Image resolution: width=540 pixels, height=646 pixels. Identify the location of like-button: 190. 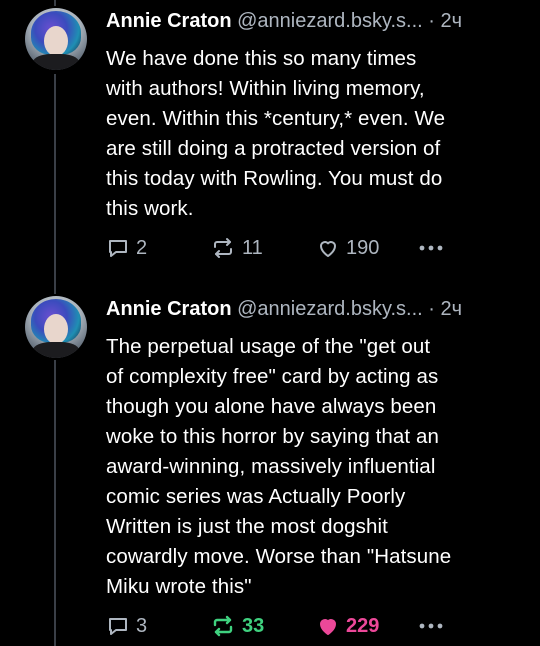
(347, 248).